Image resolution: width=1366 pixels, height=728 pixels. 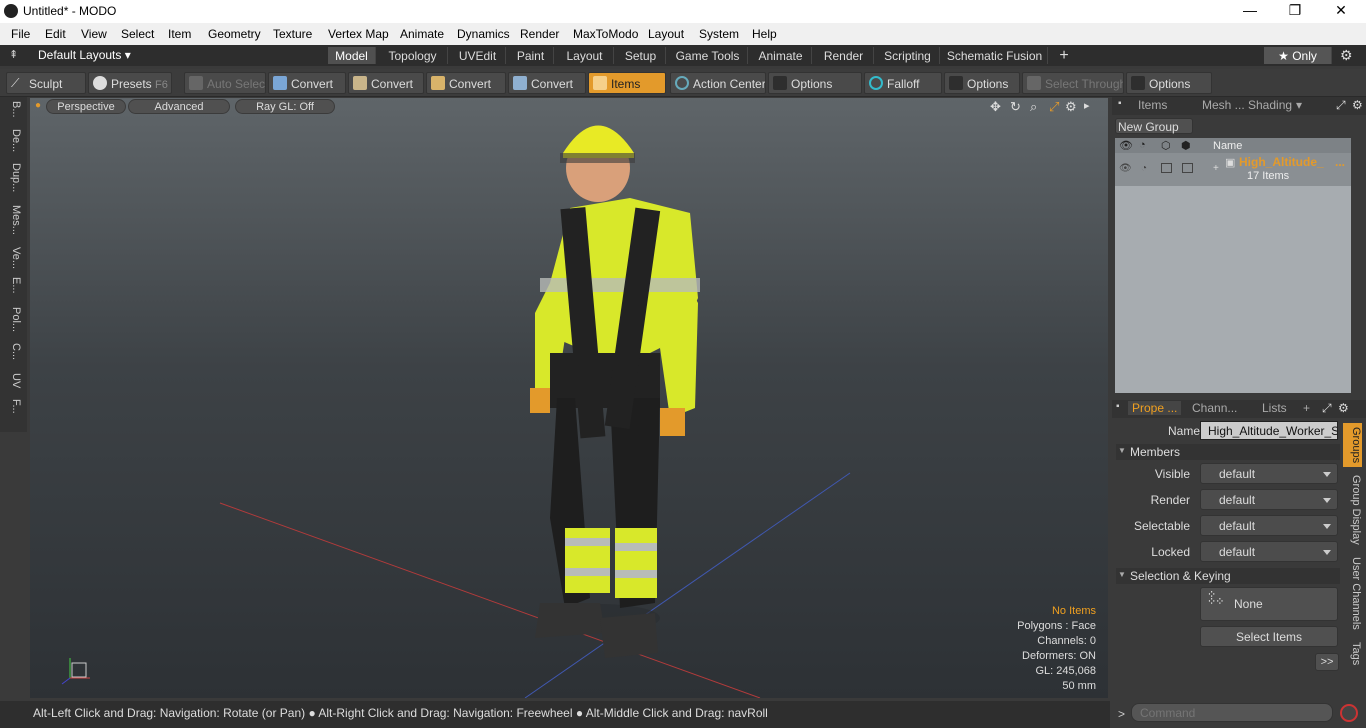 What do you see at coordinates (38, 105) in the screenshot?
I see `viewport-menu-icon: ●` at bounding box center [38, 105].